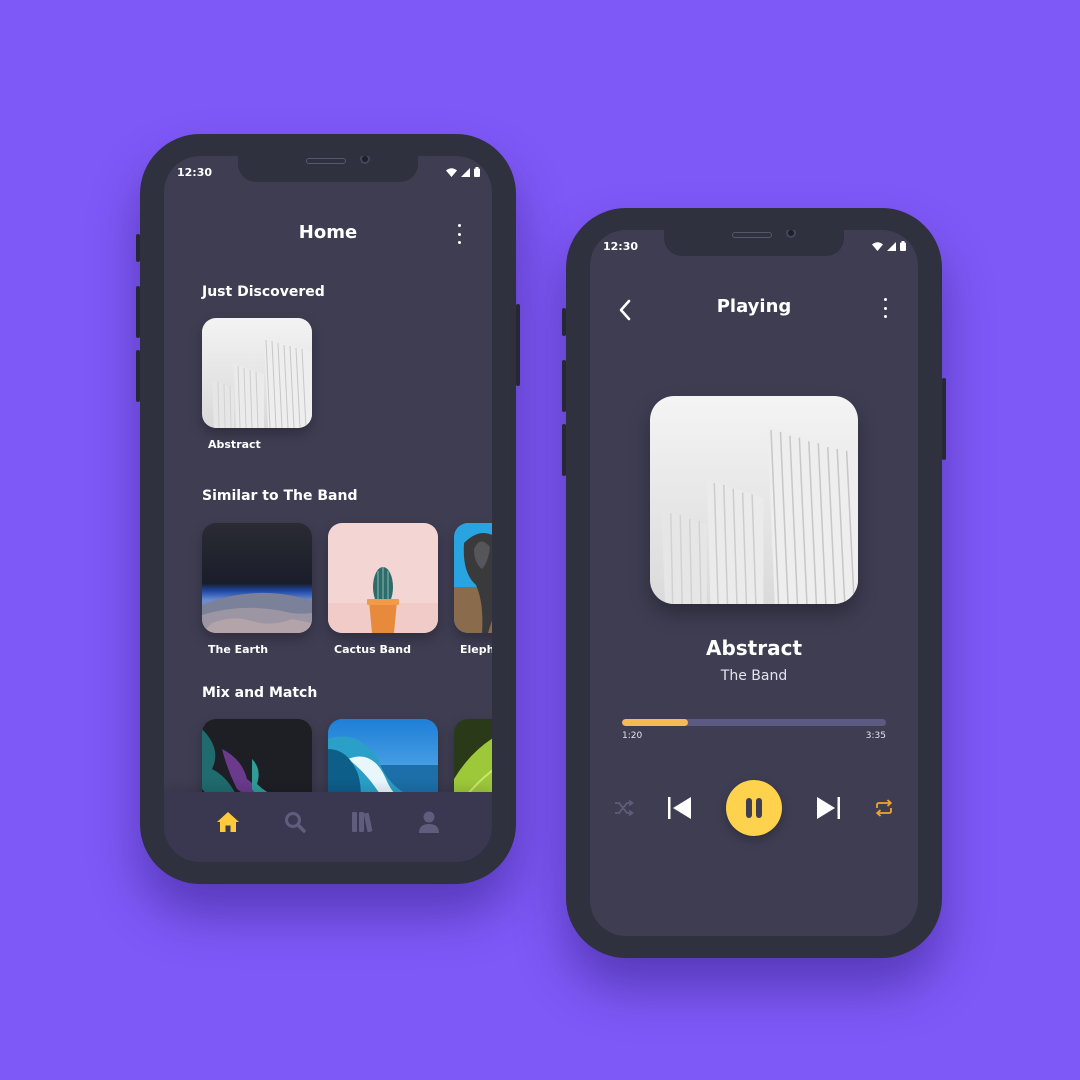 This screenshot has width=1080, height=1080. What do you see at coordinates (328, 232) in the screenshot?
I see `page-title: Home` at bounding box center [328, 232].